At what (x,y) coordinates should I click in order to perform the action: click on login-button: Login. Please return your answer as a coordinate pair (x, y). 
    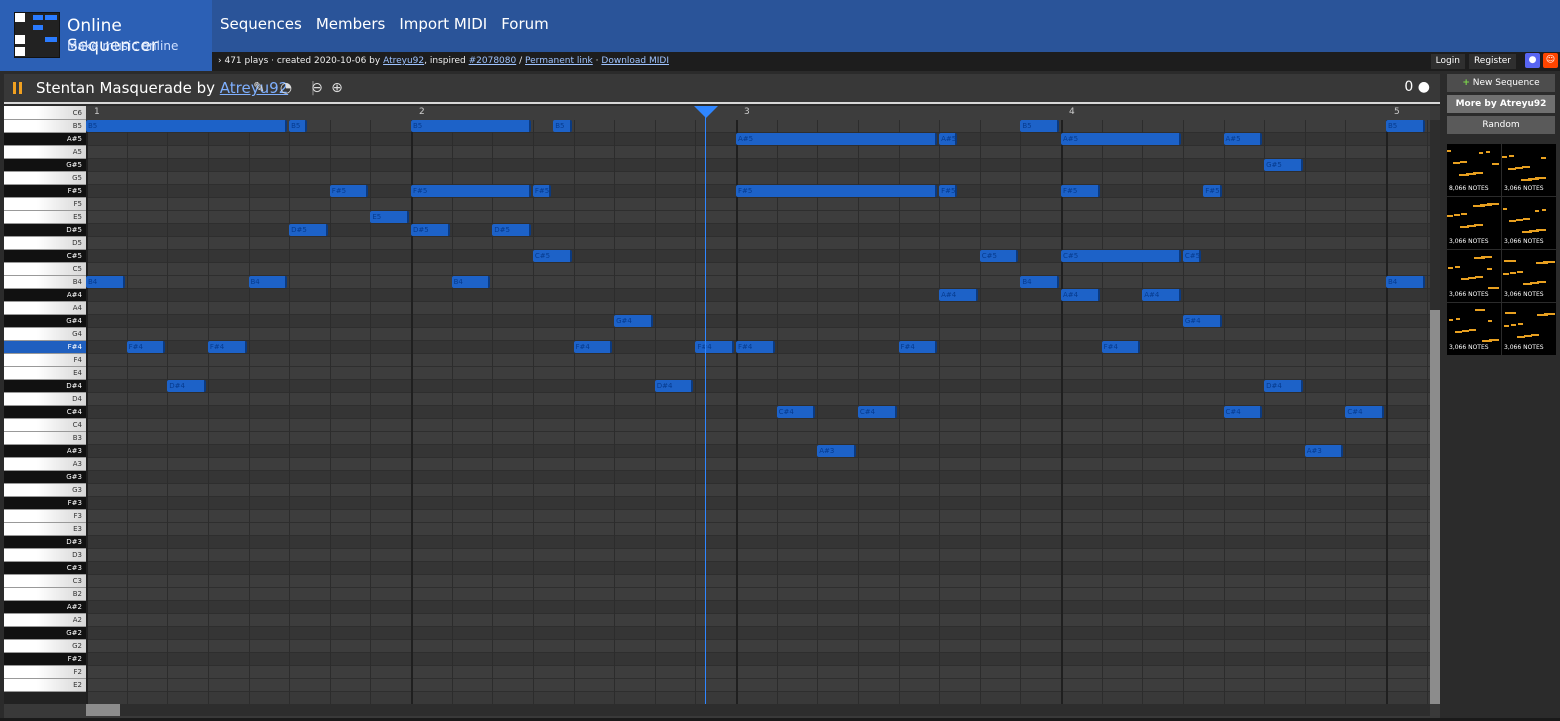
    Looking at the image, I should click on (1447, 61).